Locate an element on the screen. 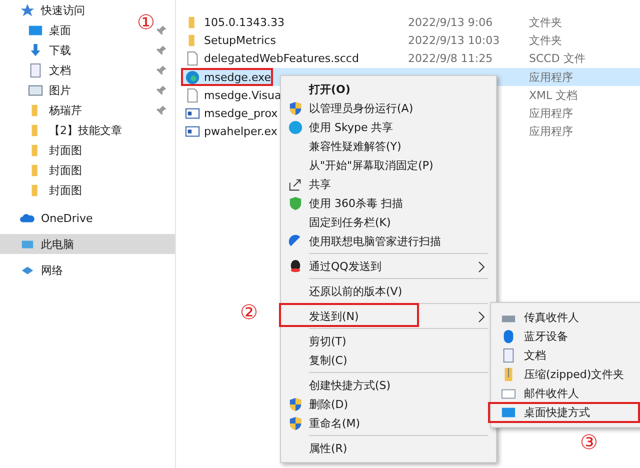  step-number: ③ is located at coordinates (589, 442).